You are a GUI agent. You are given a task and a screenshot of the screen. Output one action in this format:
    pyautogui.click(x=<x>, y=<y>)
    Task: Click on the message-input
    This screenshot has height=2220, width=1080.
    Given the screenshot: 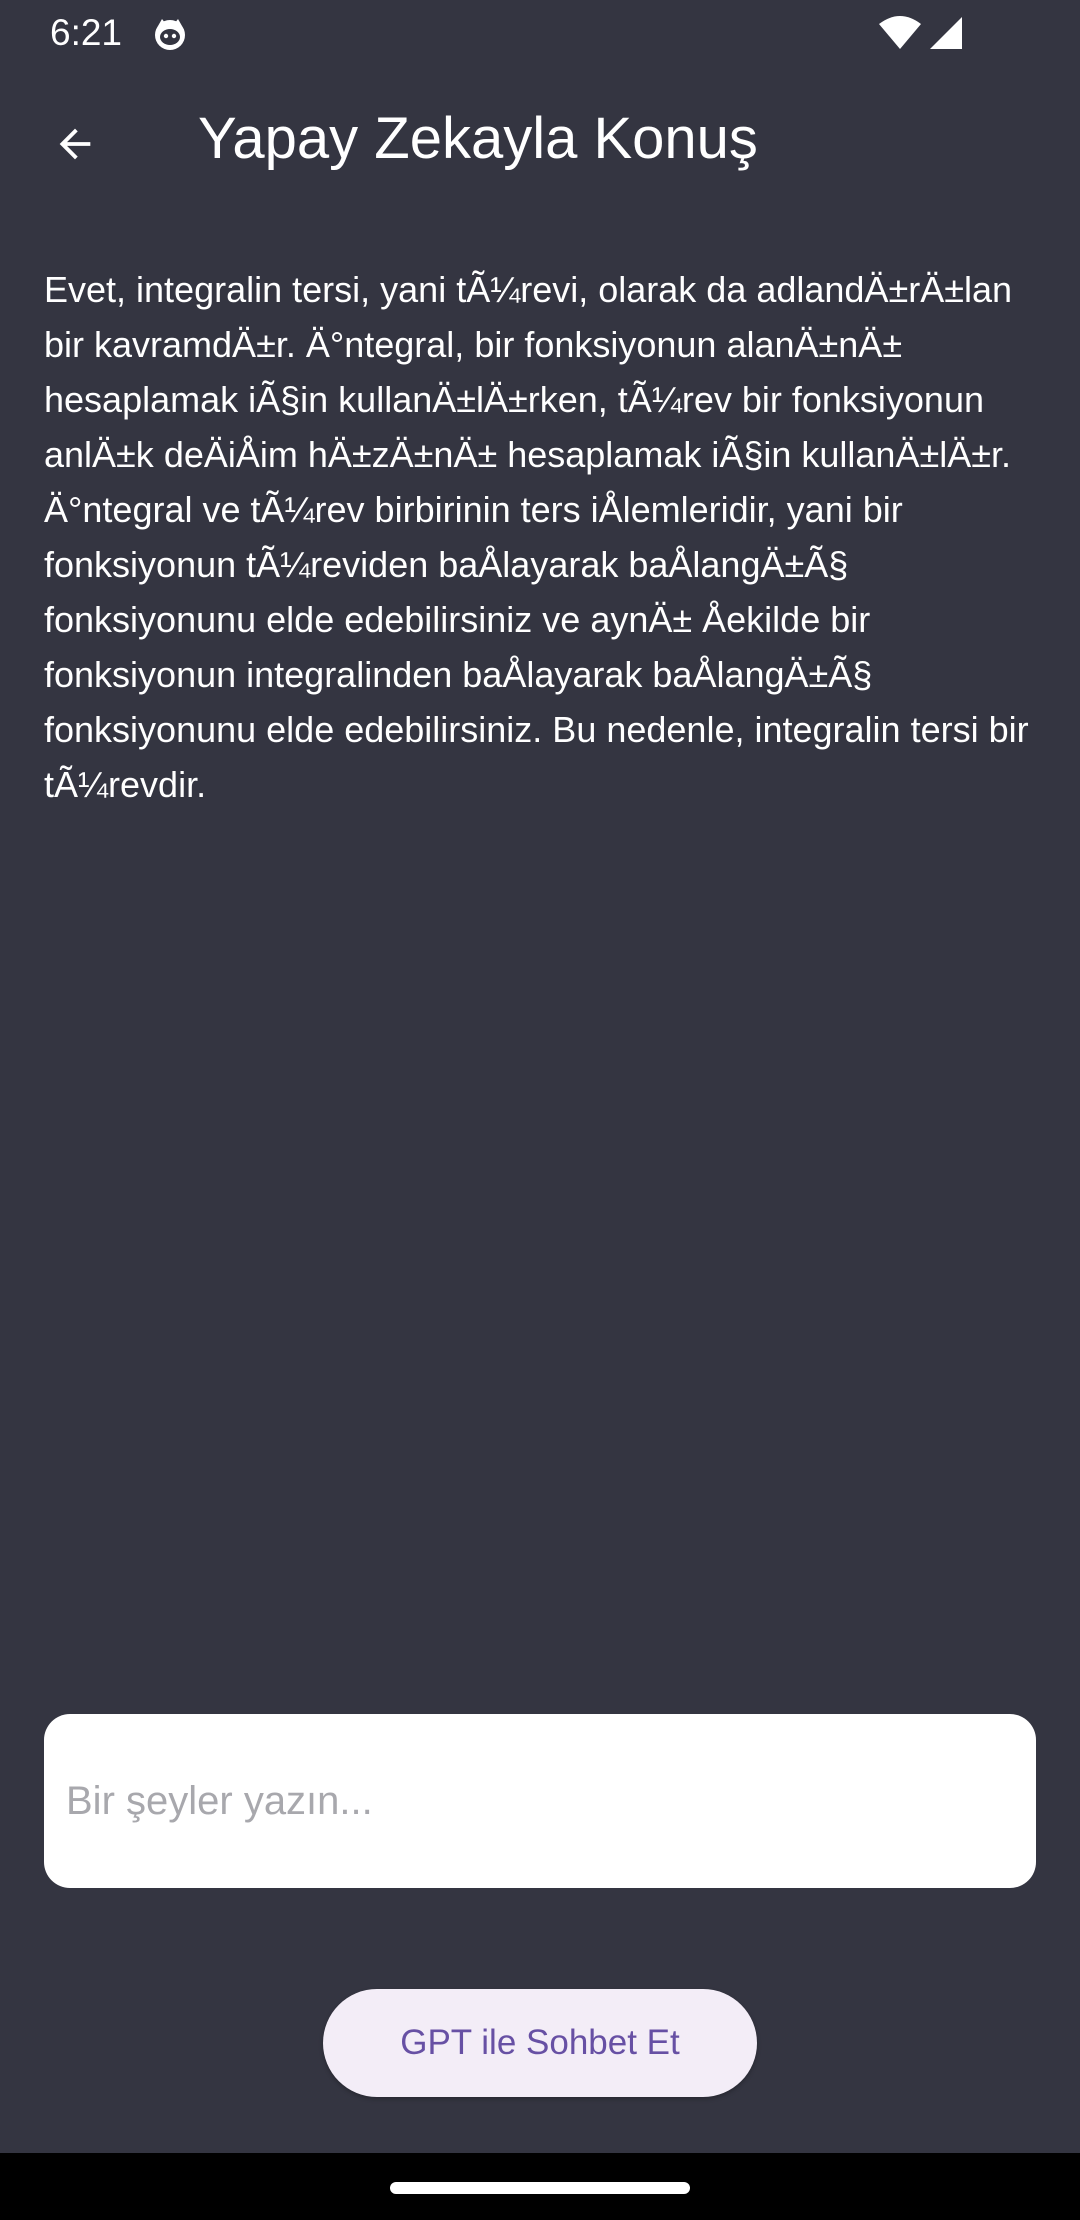 What is the action you would take?
    pyautogui.click(x=540, y=1801)
    